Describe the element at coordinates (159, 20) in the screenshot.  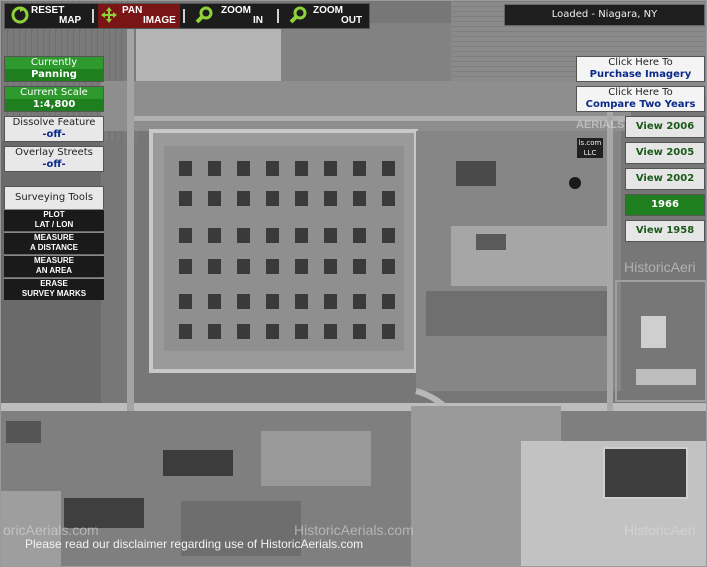
I see `pan-label-2: IMAGE` at that location.